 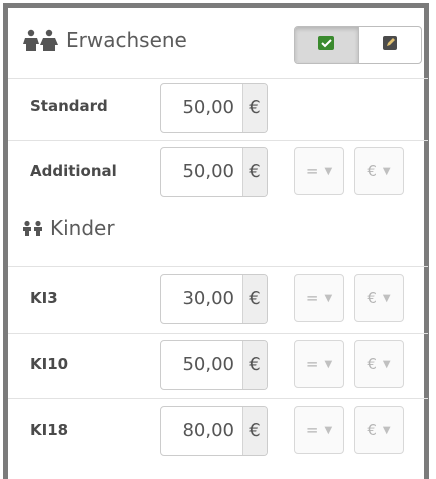 I want to click on row-label-ki10: KI10, so click(x=49, y=364).